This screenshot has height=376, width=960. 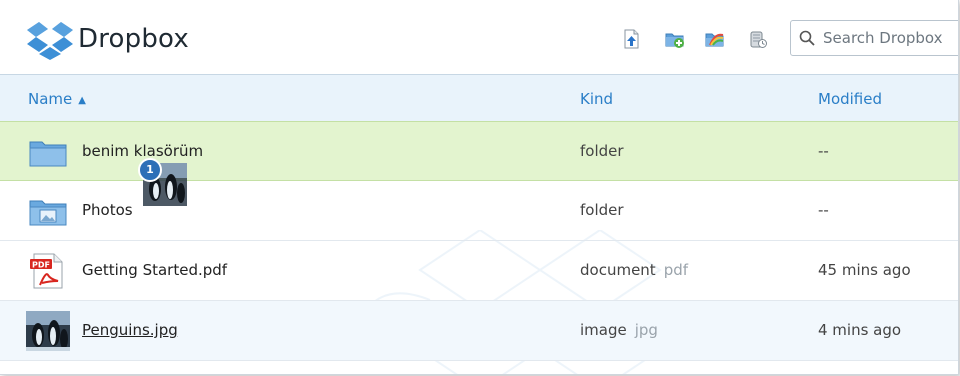 What do you see at coordinates (646, 330) in the screenshot?
I see `file-extension: jpg` at bounding box center [646, 330].